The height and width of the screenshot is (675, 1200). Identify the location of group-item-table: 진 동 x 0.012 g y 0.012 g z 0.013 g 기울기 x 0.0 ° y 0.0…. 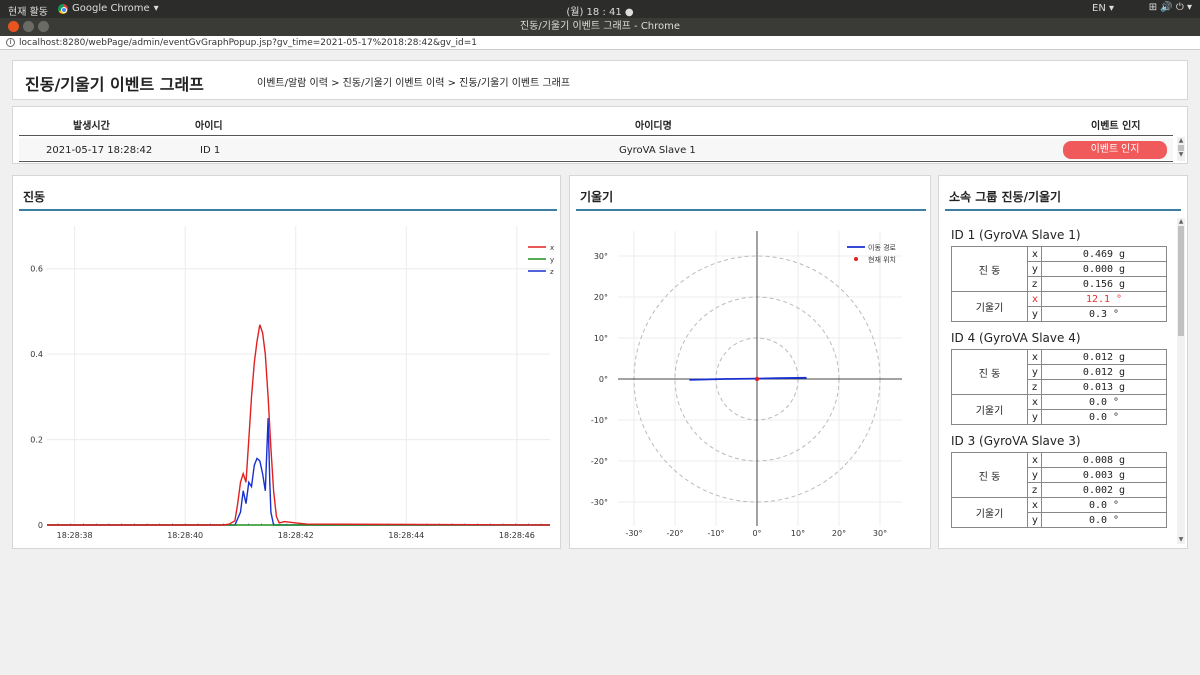
(1059, 387).